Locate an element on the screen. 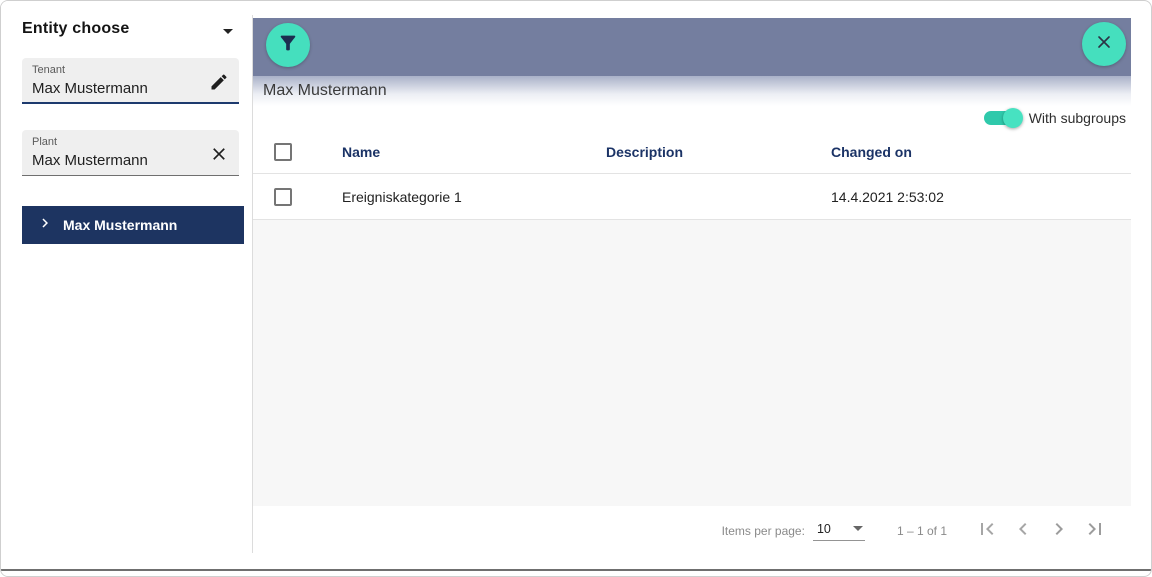 This screenshot has height=577, width=1152. first-page-button is located at coordinates (987, 531).